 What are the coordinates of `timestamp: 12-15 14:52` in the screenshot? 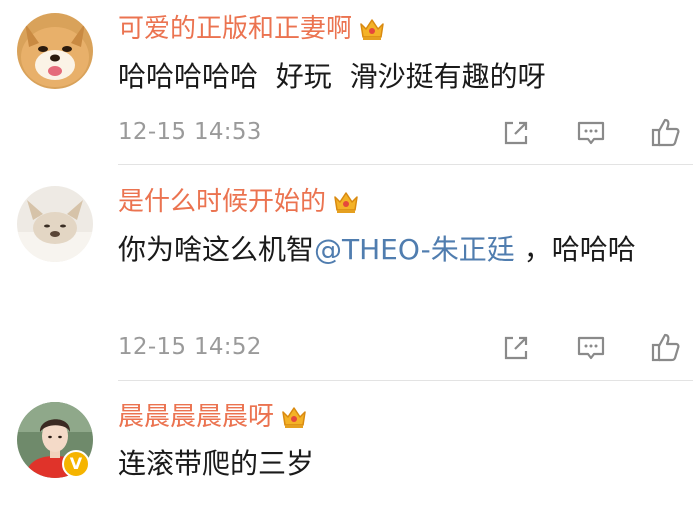 It's located at (190, 347).